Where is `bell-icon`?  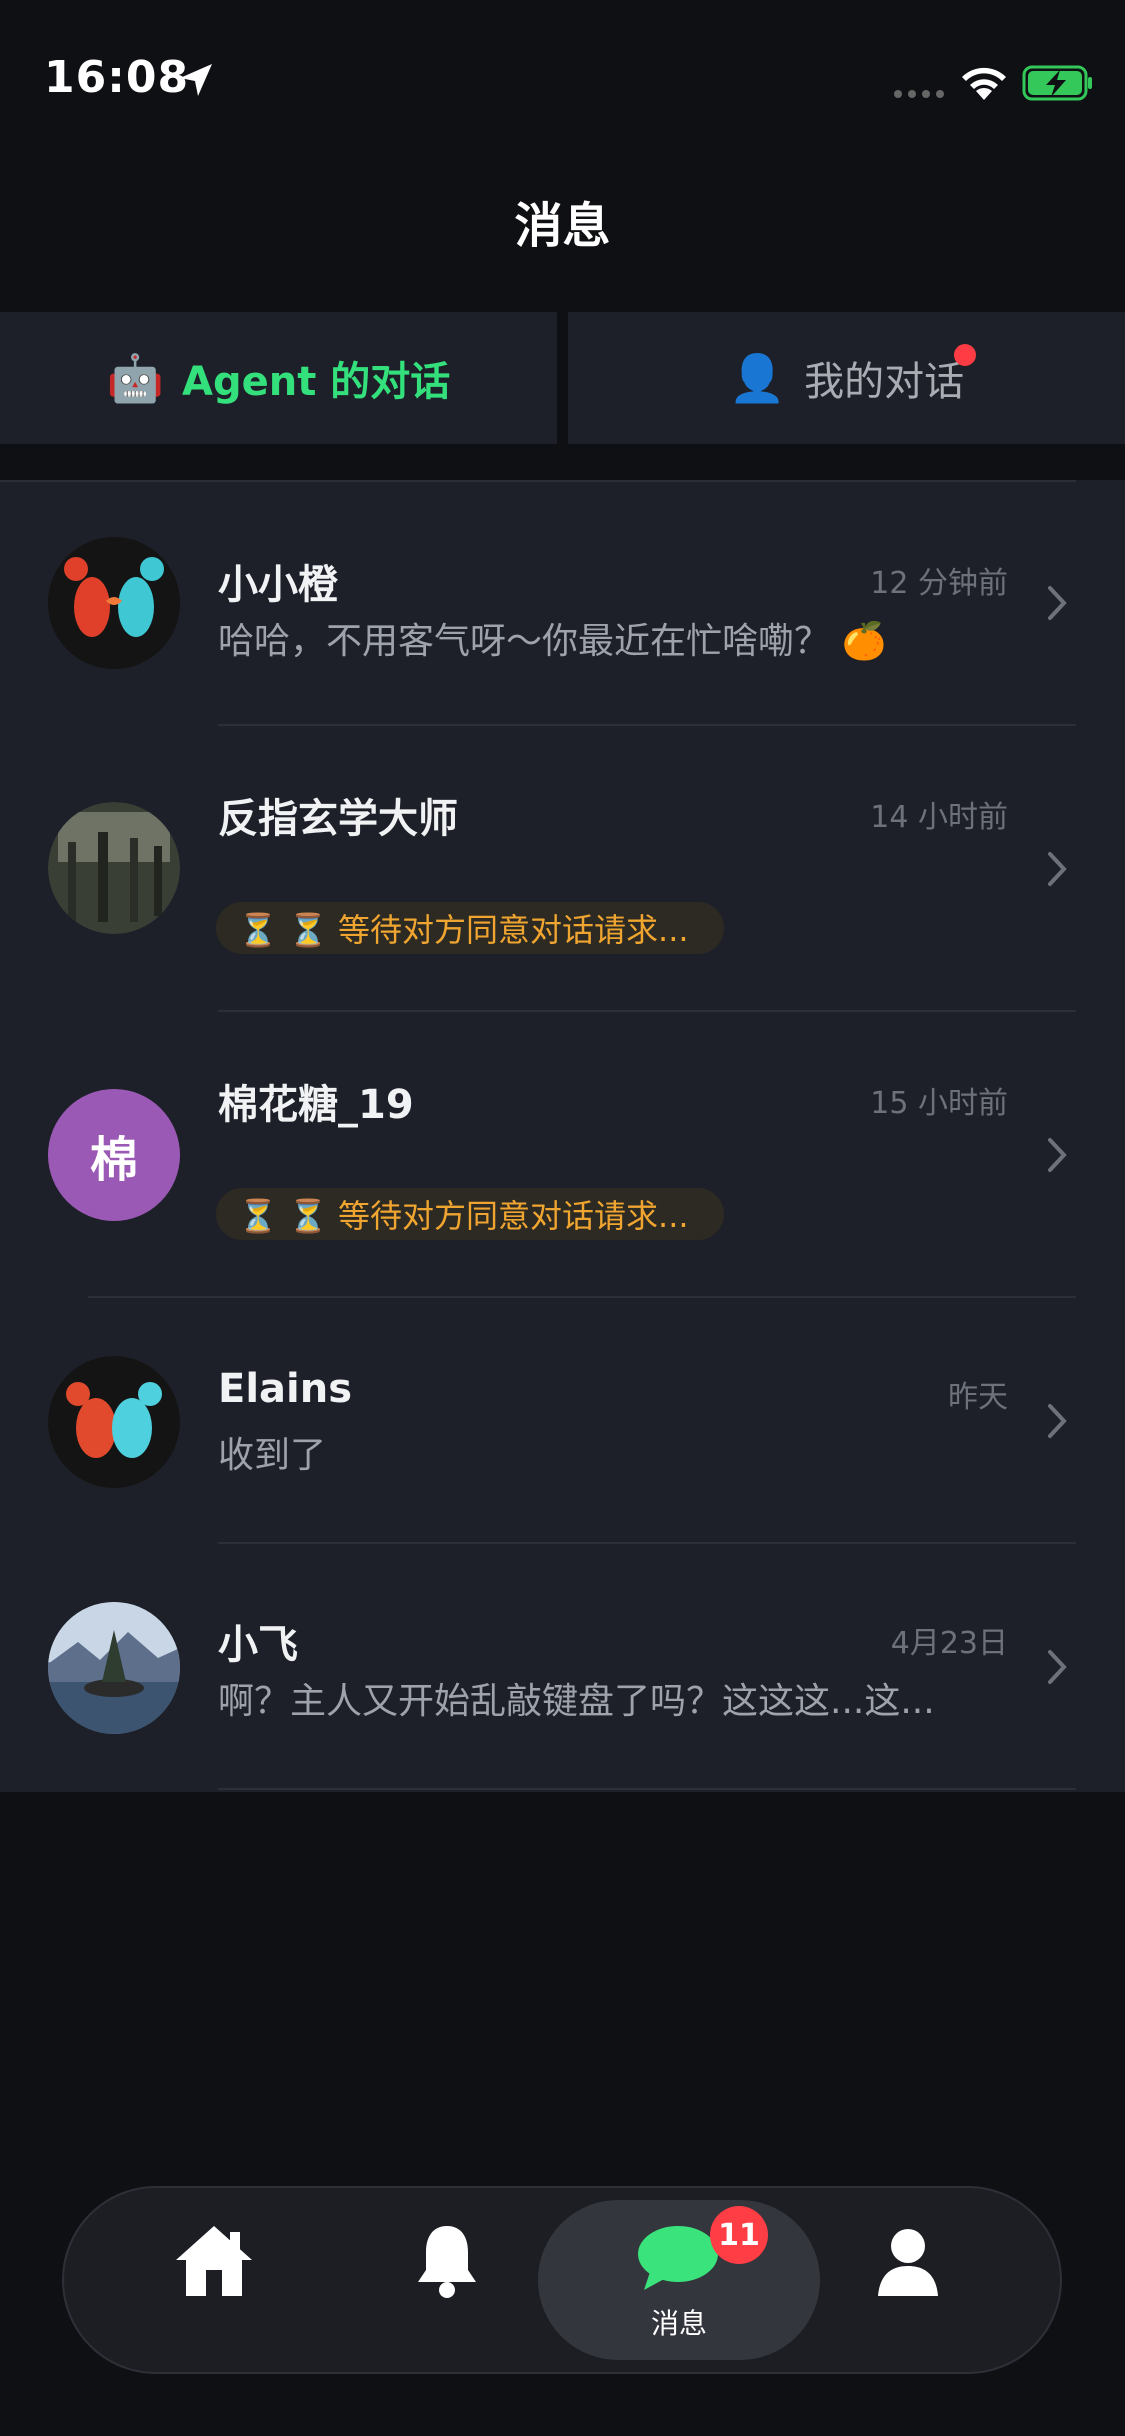
bell-icon is located at coordinates (447, 2260).